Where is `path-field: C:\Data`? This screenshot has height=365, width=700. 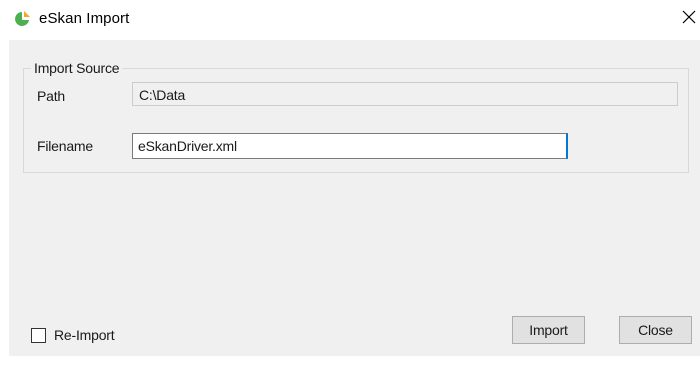
path-field: C:\Data is located at coordinates (405, 94).